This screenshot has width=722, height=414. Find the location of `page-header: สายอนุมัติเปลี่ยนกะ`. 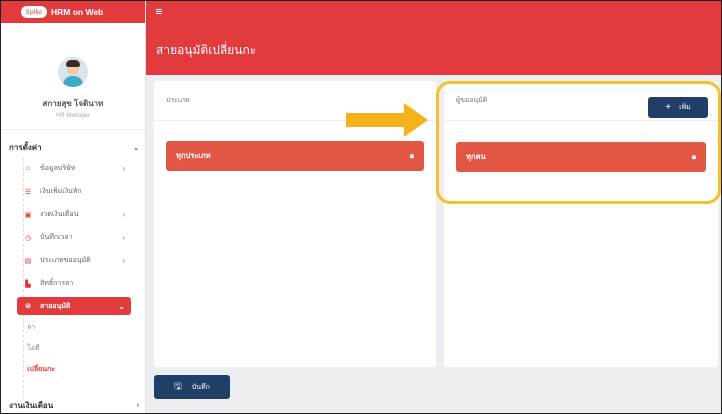

page-header: สายอนุมัติเปลี่ยนกะ is located at coordinates (433, 49).